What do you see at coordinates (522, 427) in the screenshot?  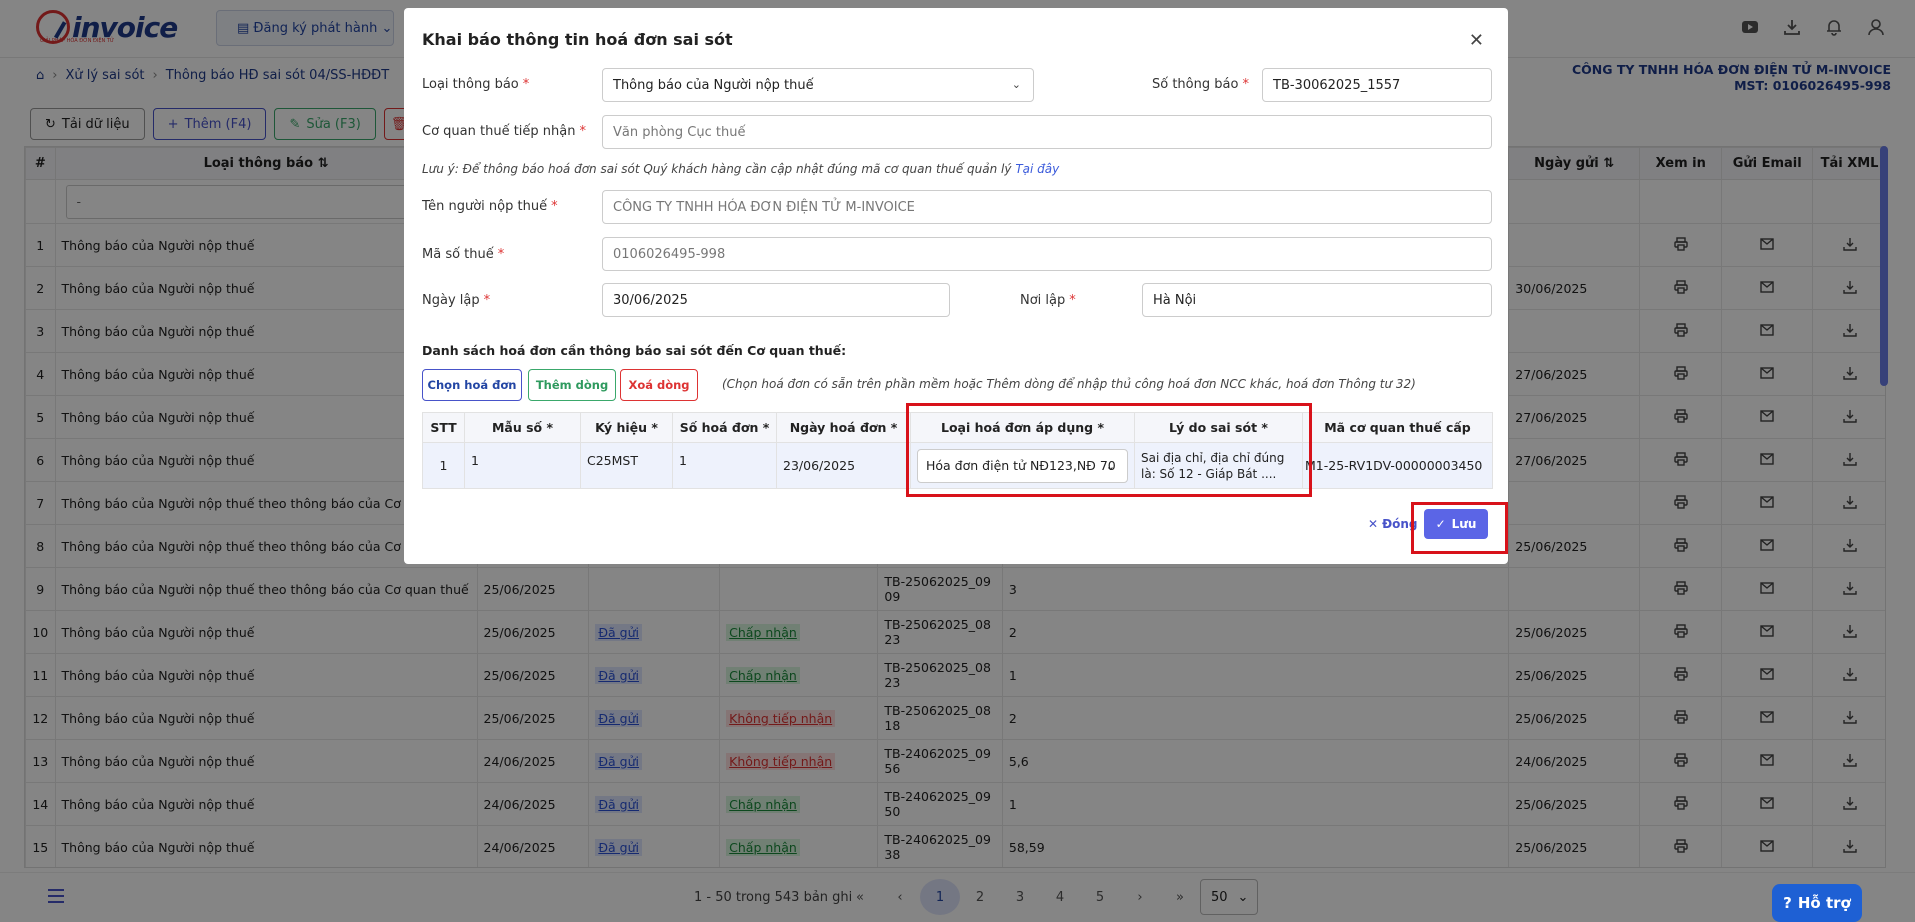 I see `col-header-form: Mẫu số *` at bounding box center [522, 427].